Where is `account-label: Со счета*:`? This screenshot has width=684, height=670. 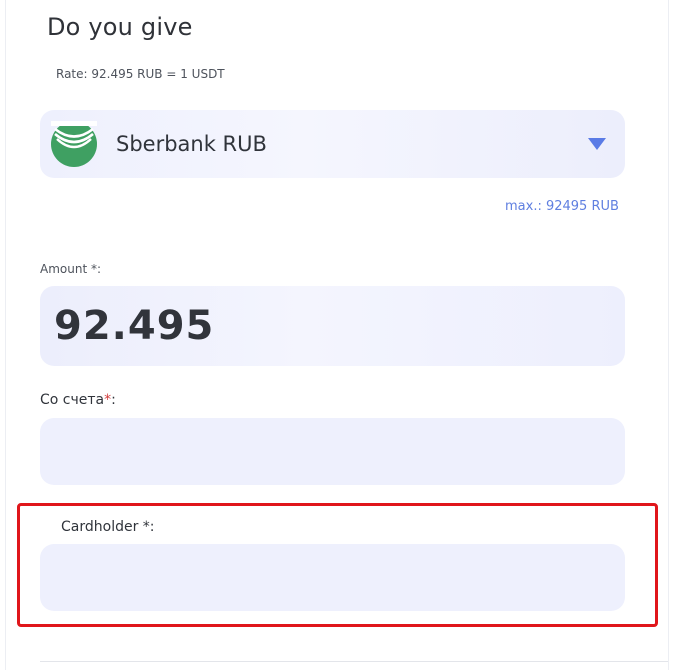 account-label: Со счета*: is located at coordinates (78, 400).